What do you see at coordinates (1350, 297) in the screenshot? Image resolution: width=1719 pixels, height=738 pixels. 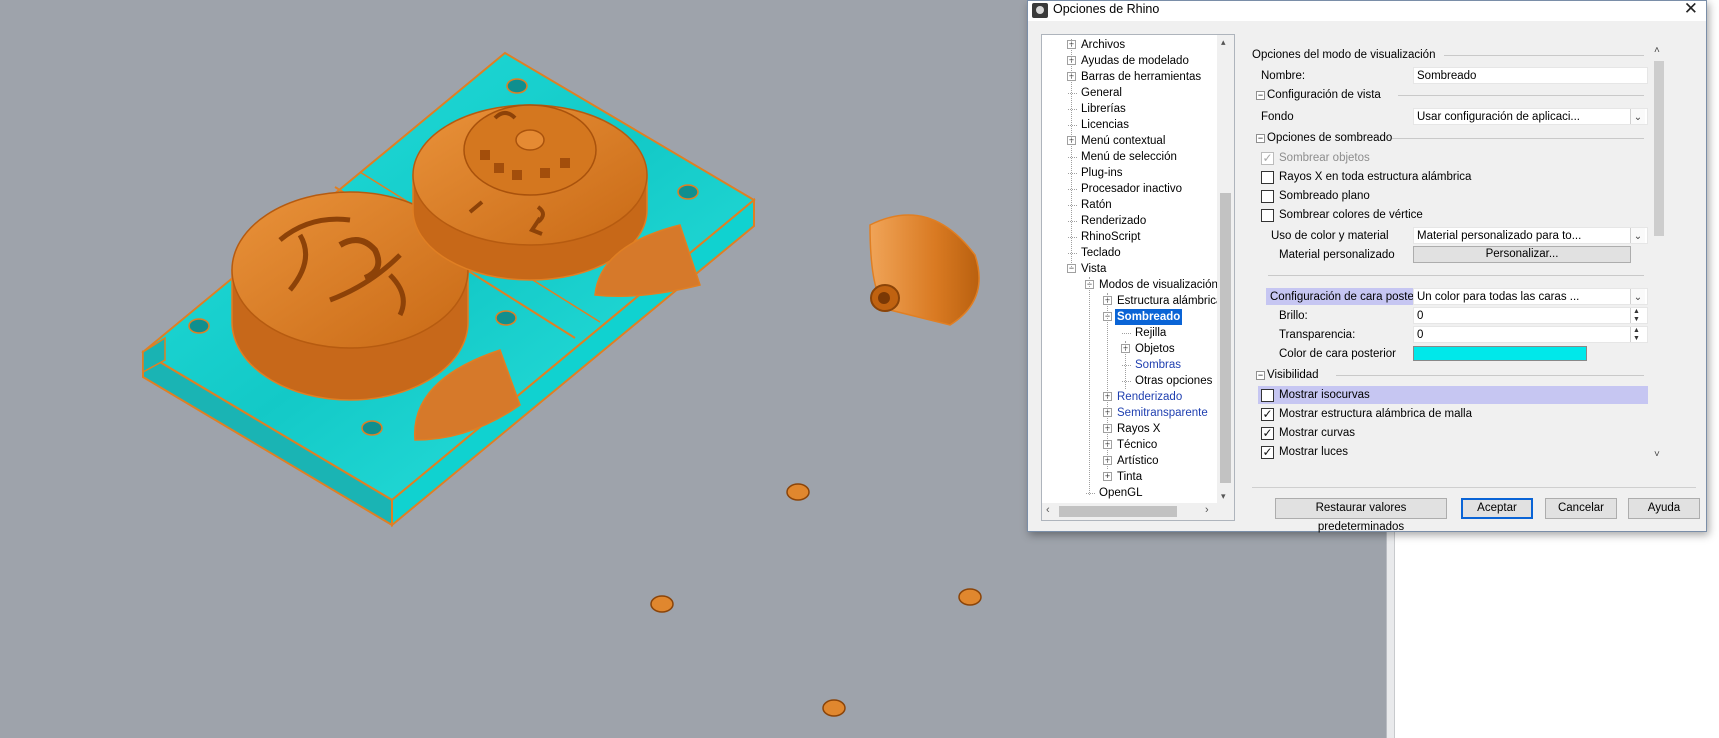 I see `cara-posterior-label: Configuración de cara posterior` at bounding box center [1350, 297].